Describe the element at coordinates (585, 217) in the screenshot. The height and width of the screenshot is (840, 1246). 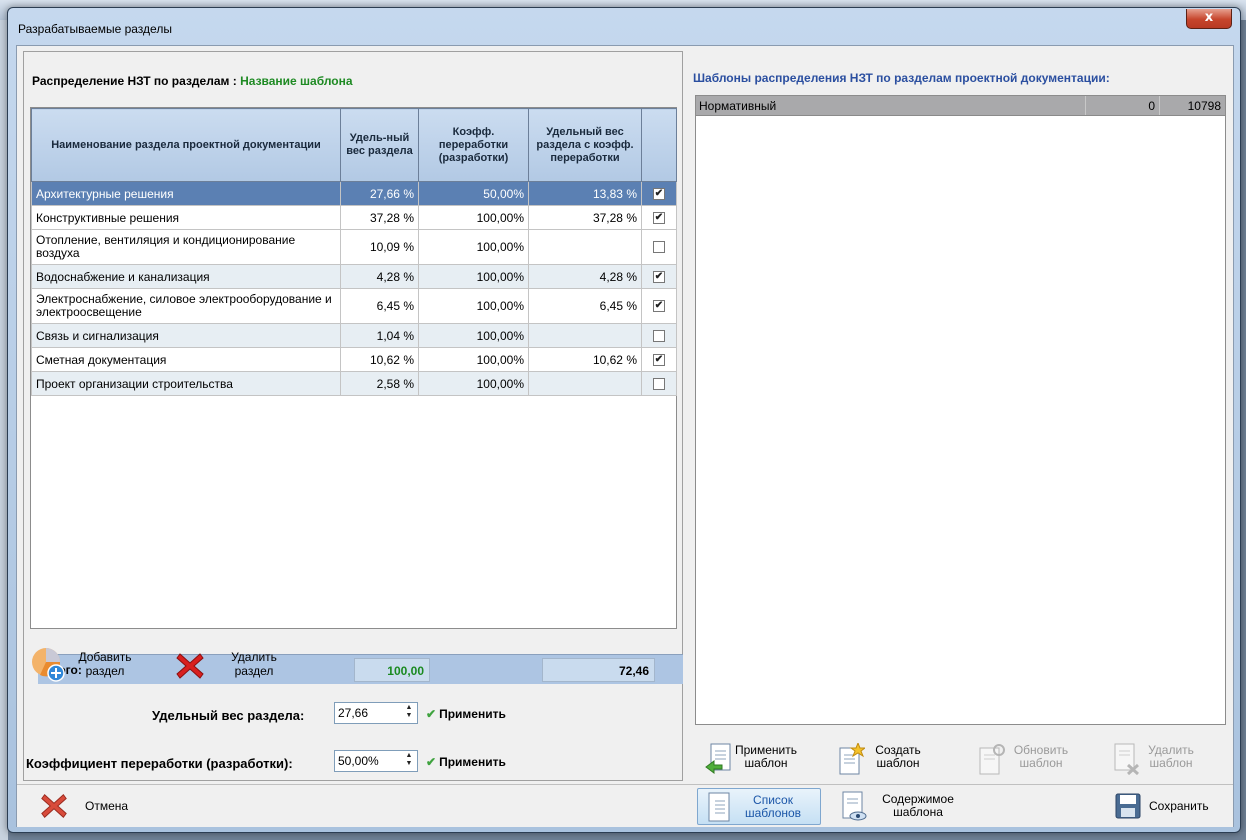
I see `section-weighted: 37,28 %` at that location.